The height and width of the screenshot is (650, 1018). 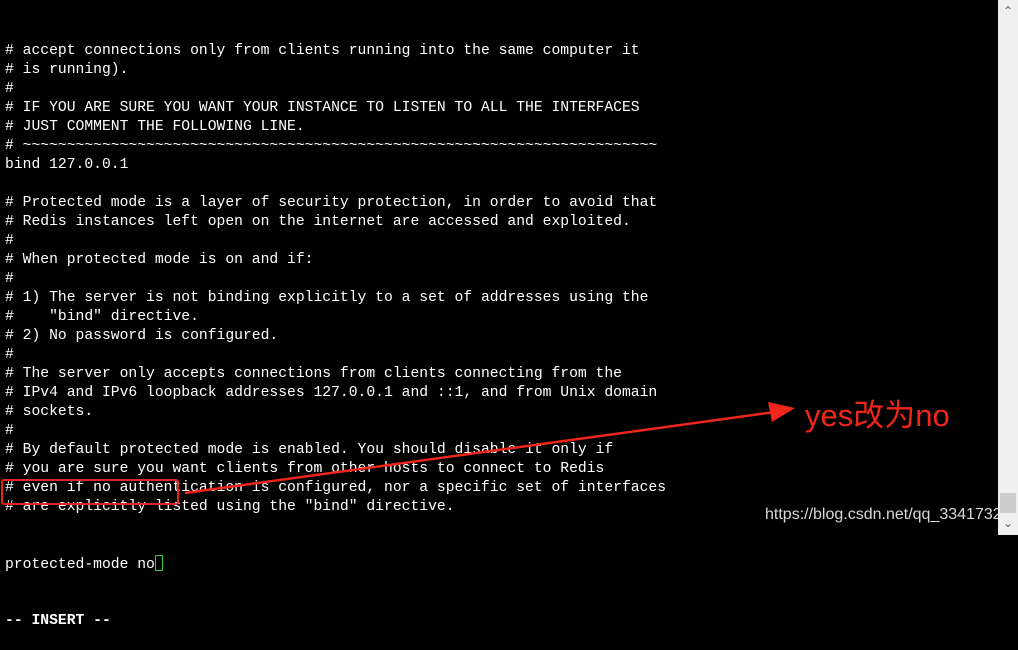 What do you see at coordinates (500, 564) in the screenshot?
I see `edited-line: protected-mode no` at bounding box center [500, 564].